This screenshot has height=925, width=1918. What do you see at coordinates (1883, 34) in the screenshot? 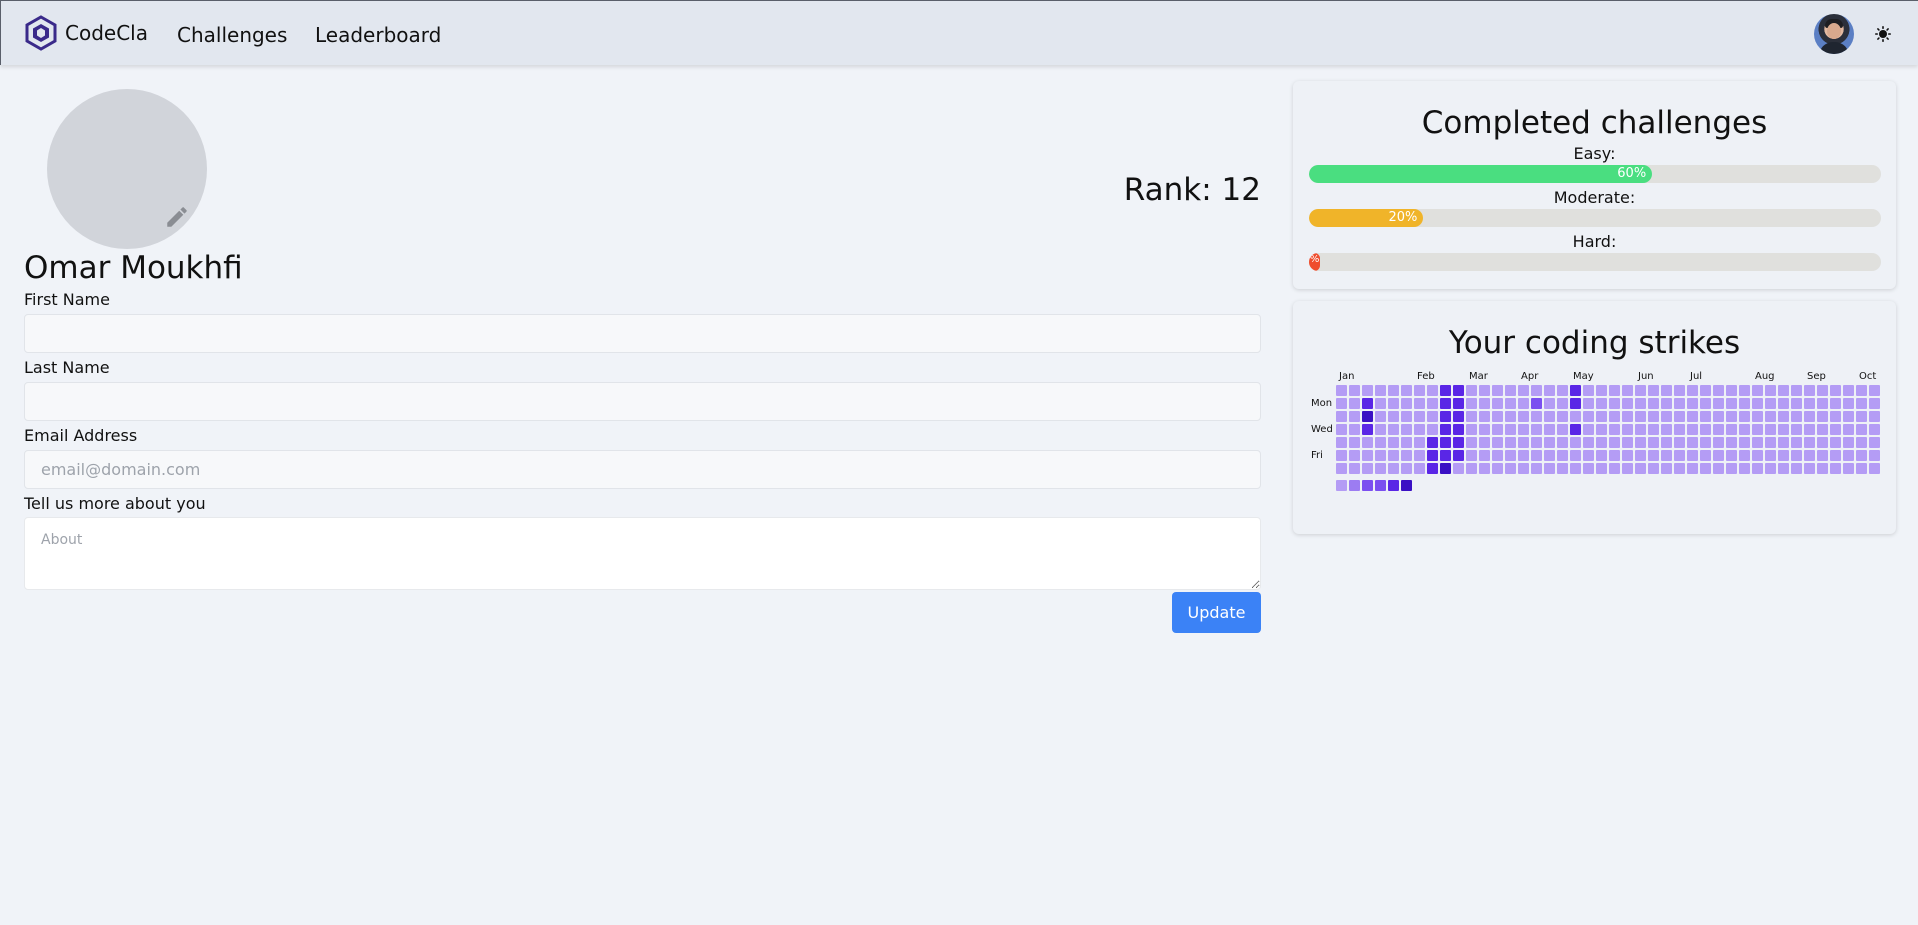
I see `sun-icon` at bounding box center [1883, 34].